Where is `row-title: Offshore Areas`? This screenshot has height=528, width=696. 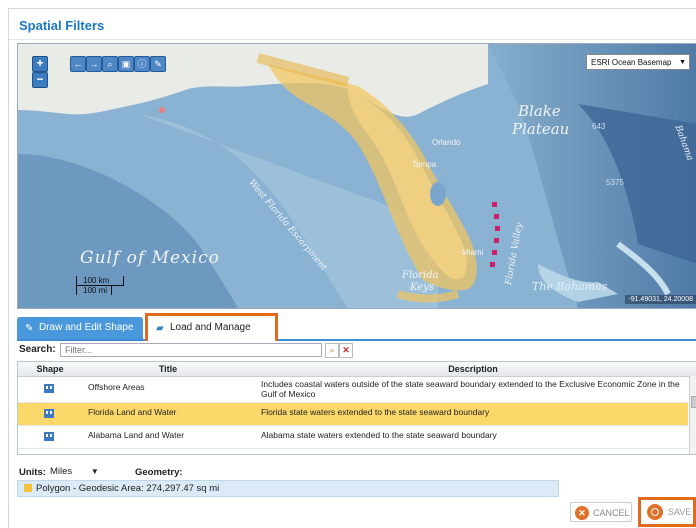
row-title: Offshore Areas is located at coordinates (116, 387).